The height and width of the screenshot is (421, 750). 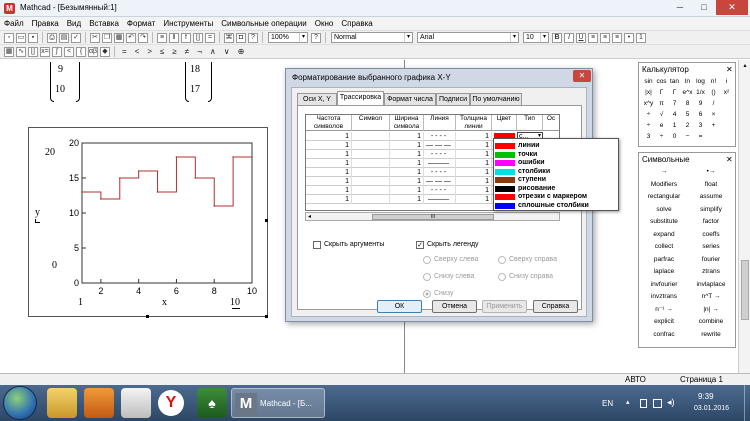 What do you see at coordinates (107, 37) in the screenshot?
I see `copy-icon: ❐` at bounding box center [107, 37].